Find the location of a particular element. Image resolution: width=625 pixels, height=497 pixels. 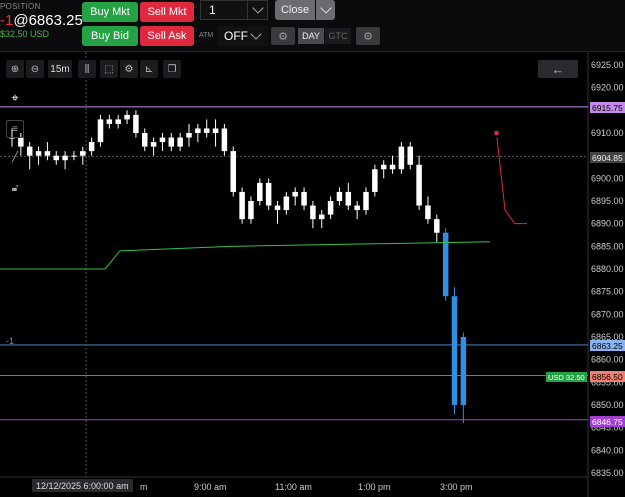

close-menu-button is located at coordinates (325, 10).